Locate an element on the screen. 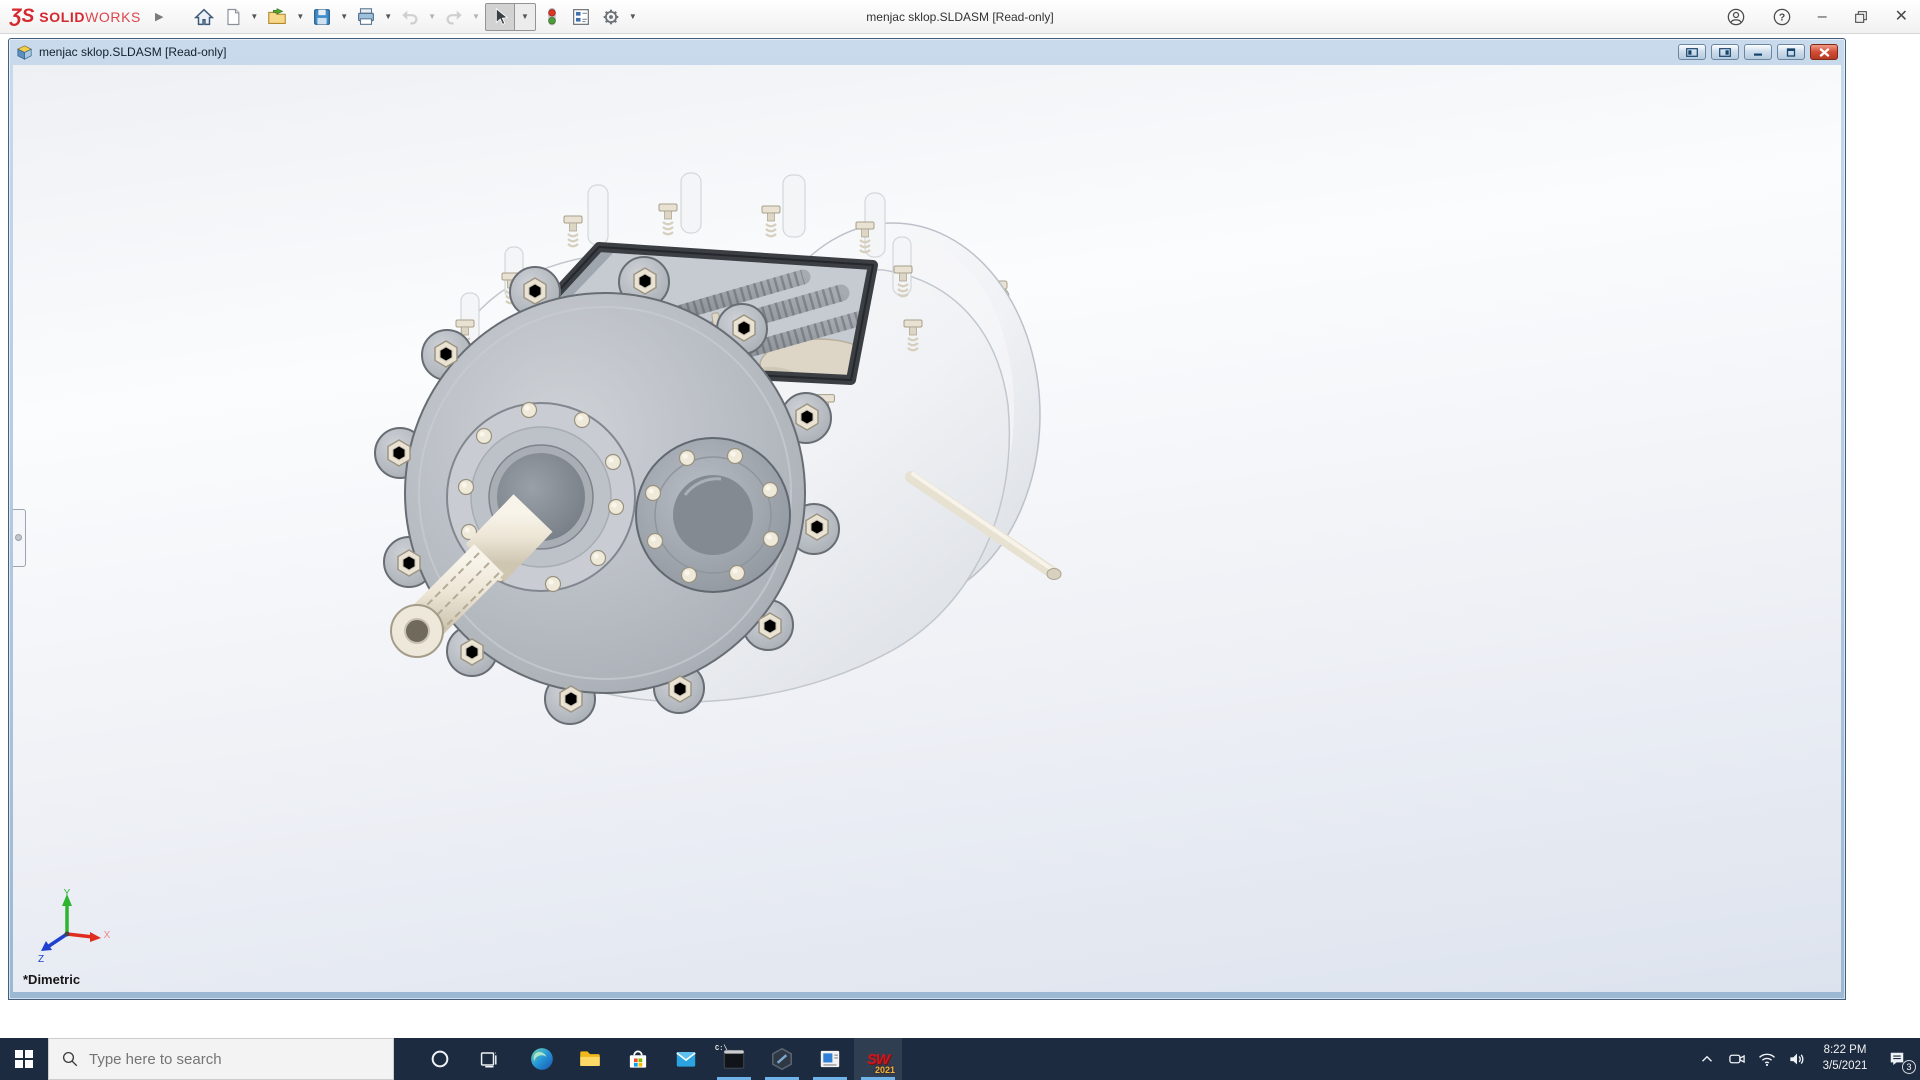  rebuild-traffic-light-icon is located at coordinates (552, 16).